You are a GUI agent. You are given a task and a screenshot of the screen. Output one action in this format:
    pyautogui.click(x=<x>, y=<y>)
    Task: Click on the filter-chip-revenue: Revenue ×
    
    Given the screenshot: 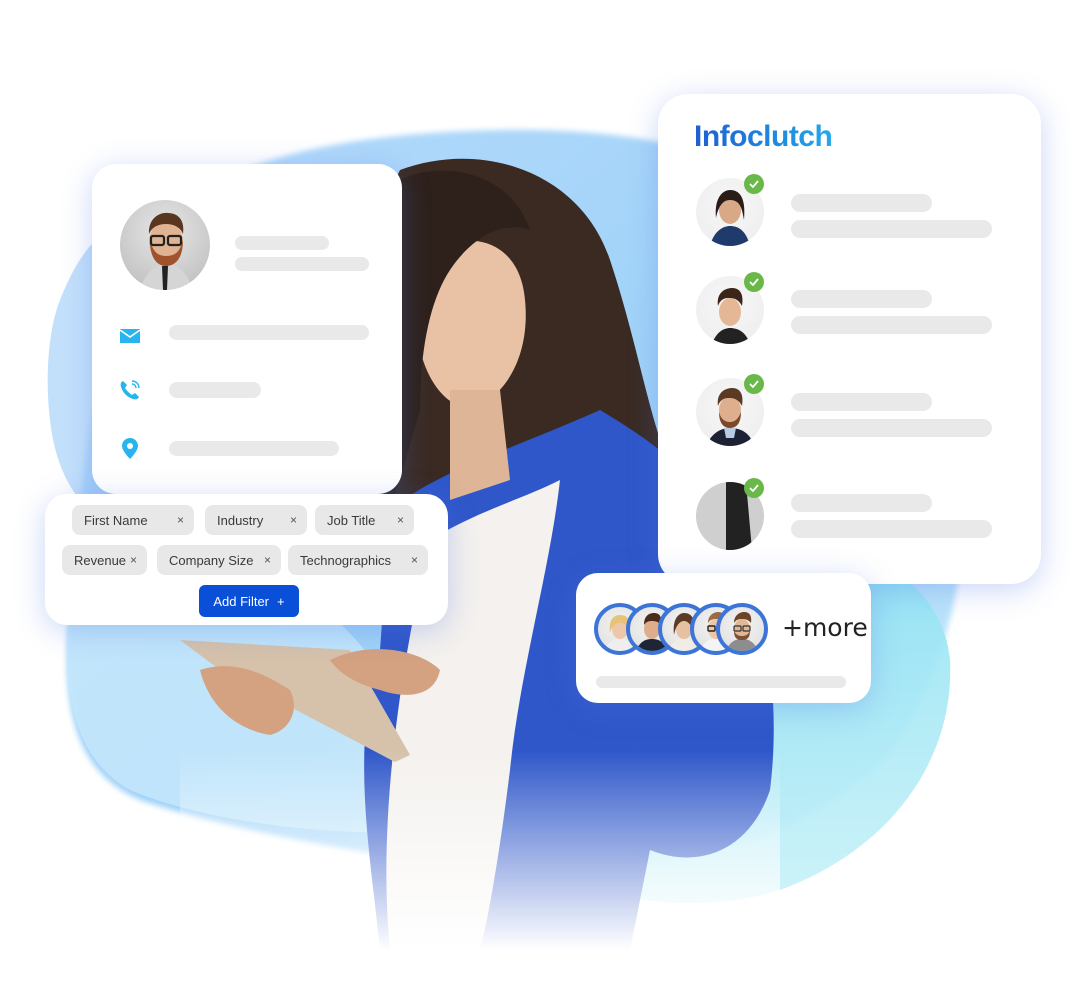 What is the action you would take?
    pyautogui.click(x=104, y=560)
    